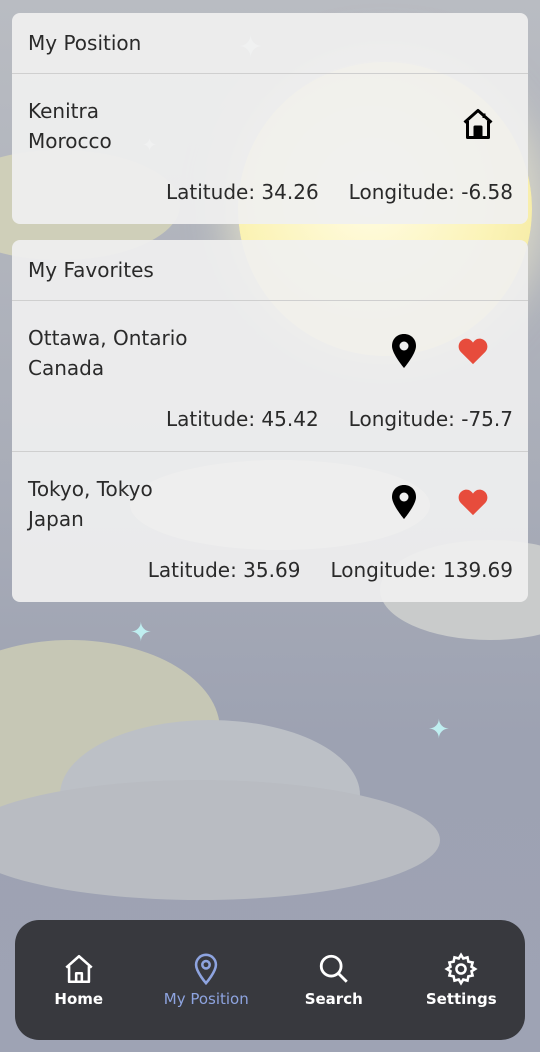 The height and width of the screenshot is (1052, 540). What do you see at coordinates (70, 126) in the screenshot?
I see `location-name: Kenitra Morocco` at bounding box center [70, 126].